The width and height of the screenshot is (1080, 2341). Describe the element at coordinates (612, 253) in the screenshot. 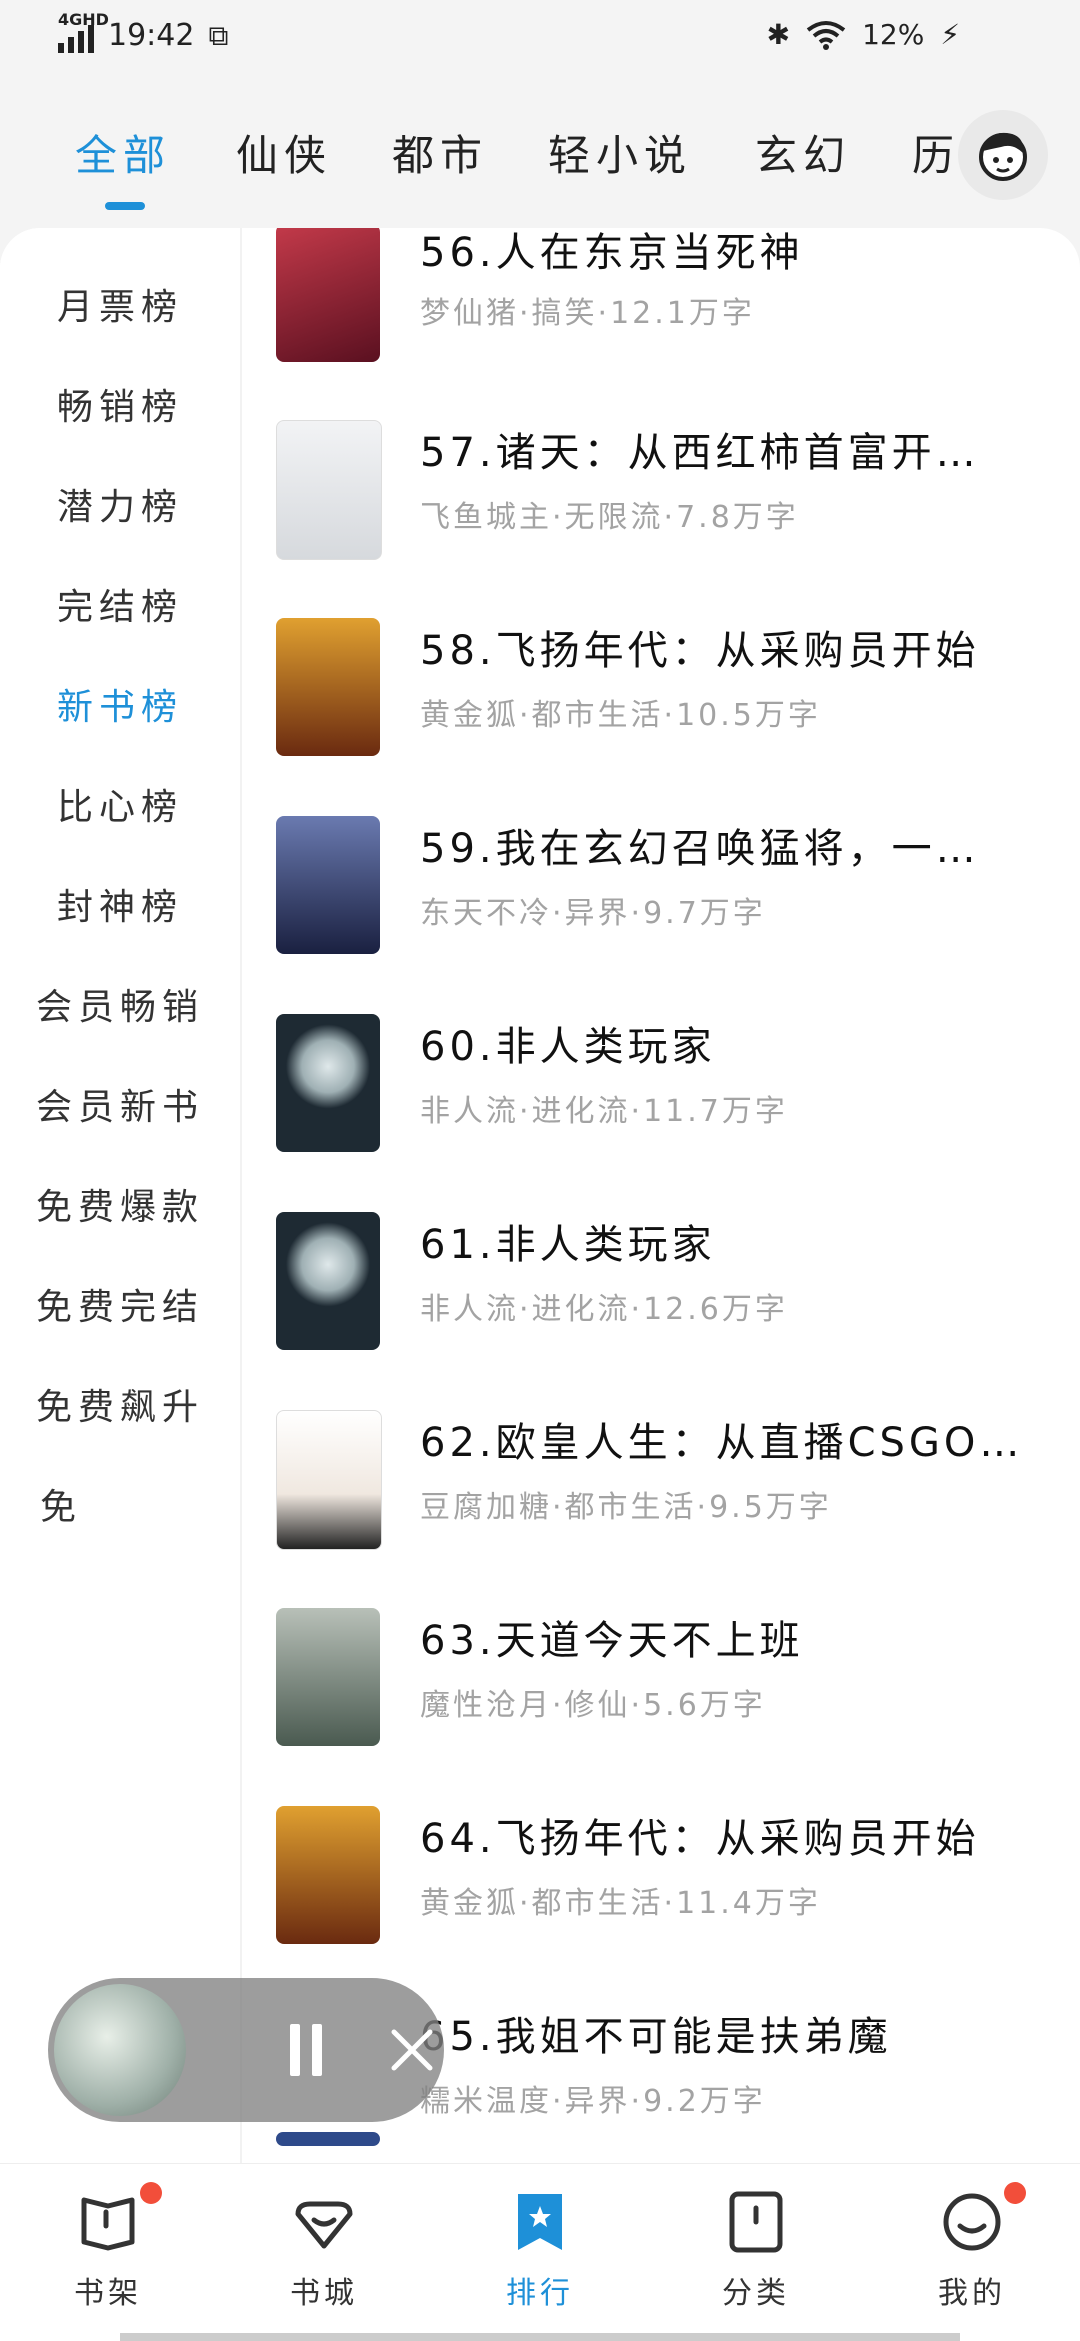

I see `book-title: 56.人在东京当死神` at that location.